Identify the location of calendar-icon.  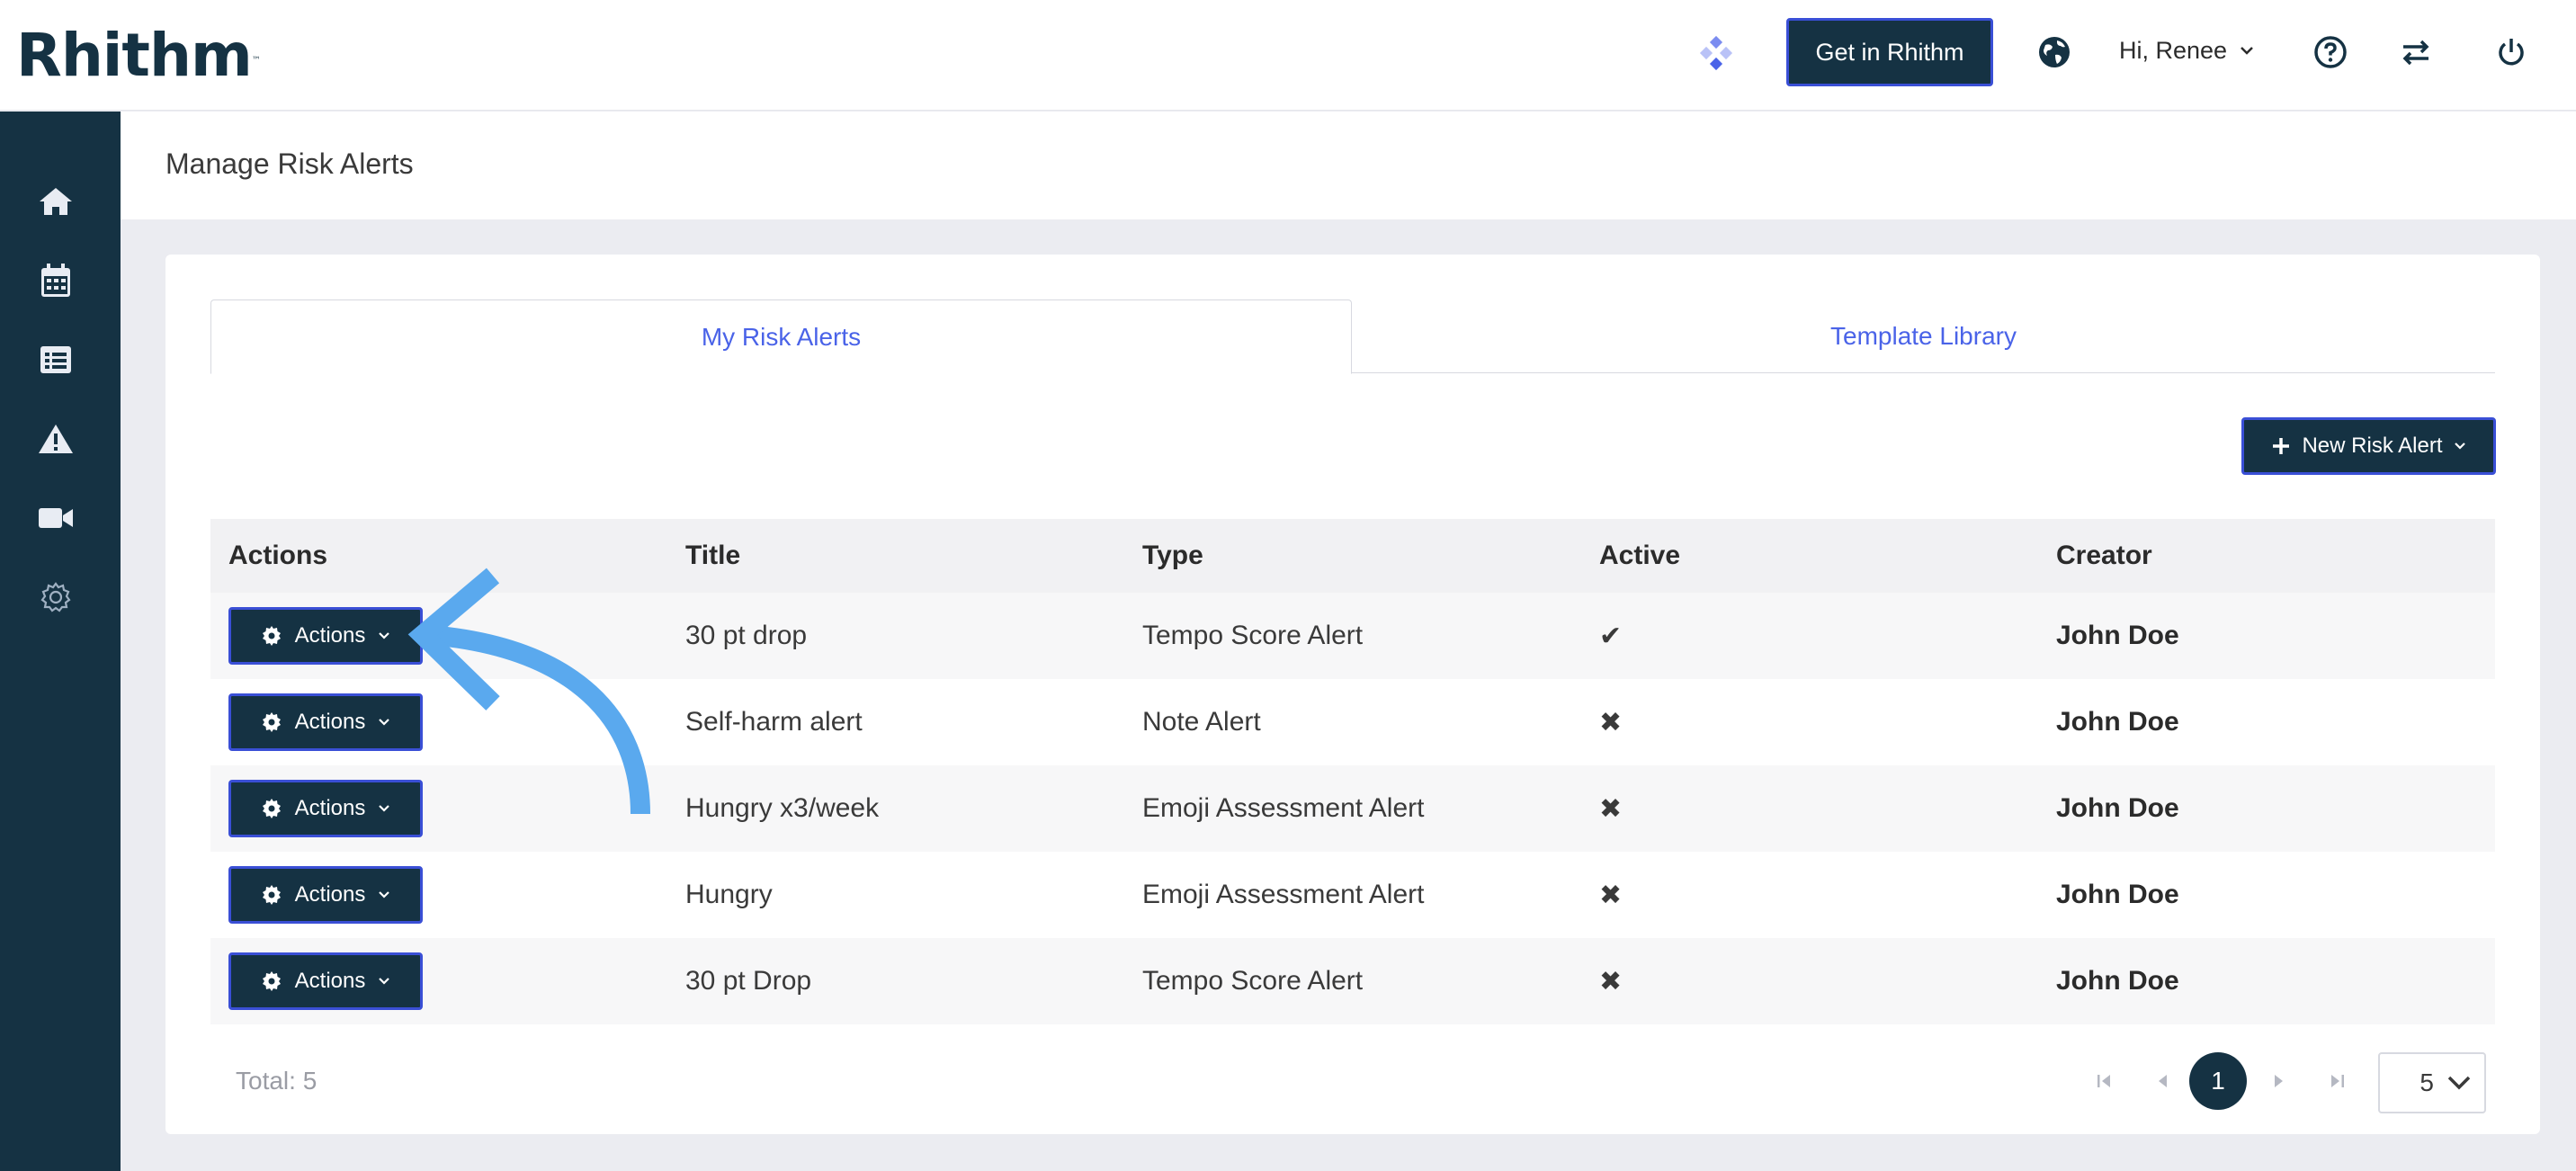
(56, 281).